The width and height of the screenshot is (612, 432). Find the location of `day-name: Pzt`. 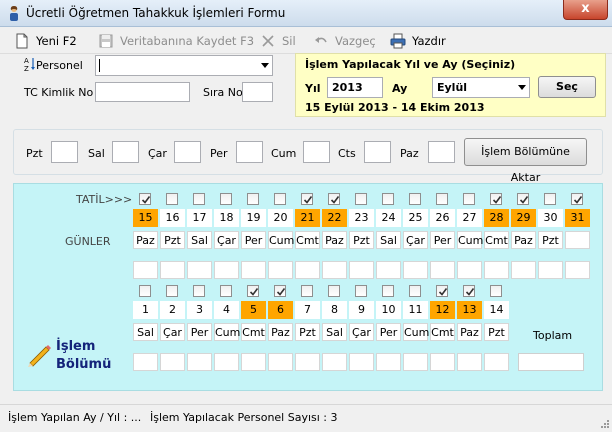

day-name: Pzt is located at coordinates (361, 240).